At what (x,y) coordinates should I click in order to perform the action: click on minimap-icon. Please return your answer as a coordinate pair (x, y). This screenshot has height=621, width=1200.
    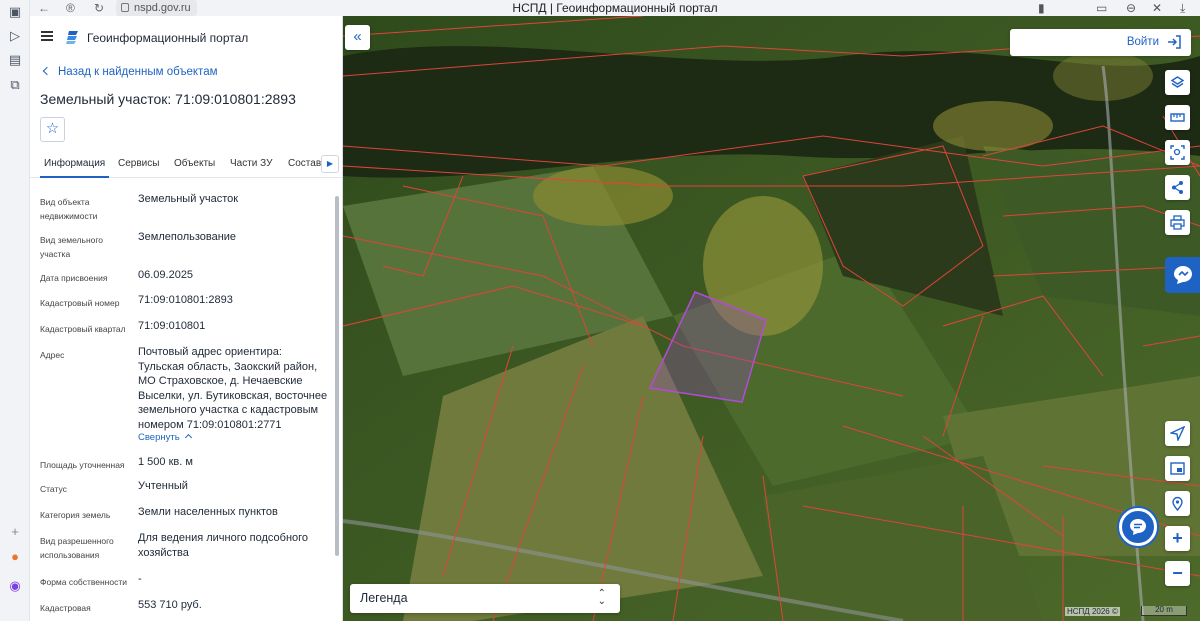
    Looking at the image, I should click on (1177, 468).